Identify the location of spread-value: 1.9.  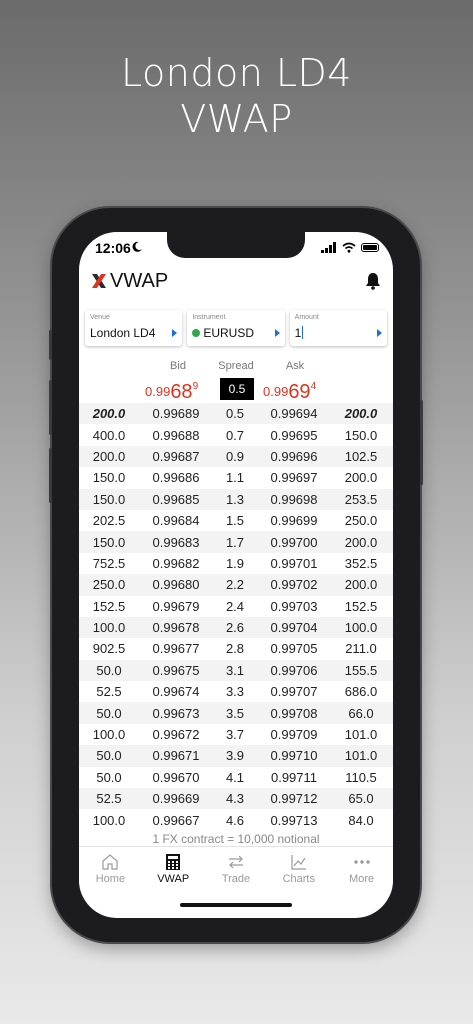
(235, 563).